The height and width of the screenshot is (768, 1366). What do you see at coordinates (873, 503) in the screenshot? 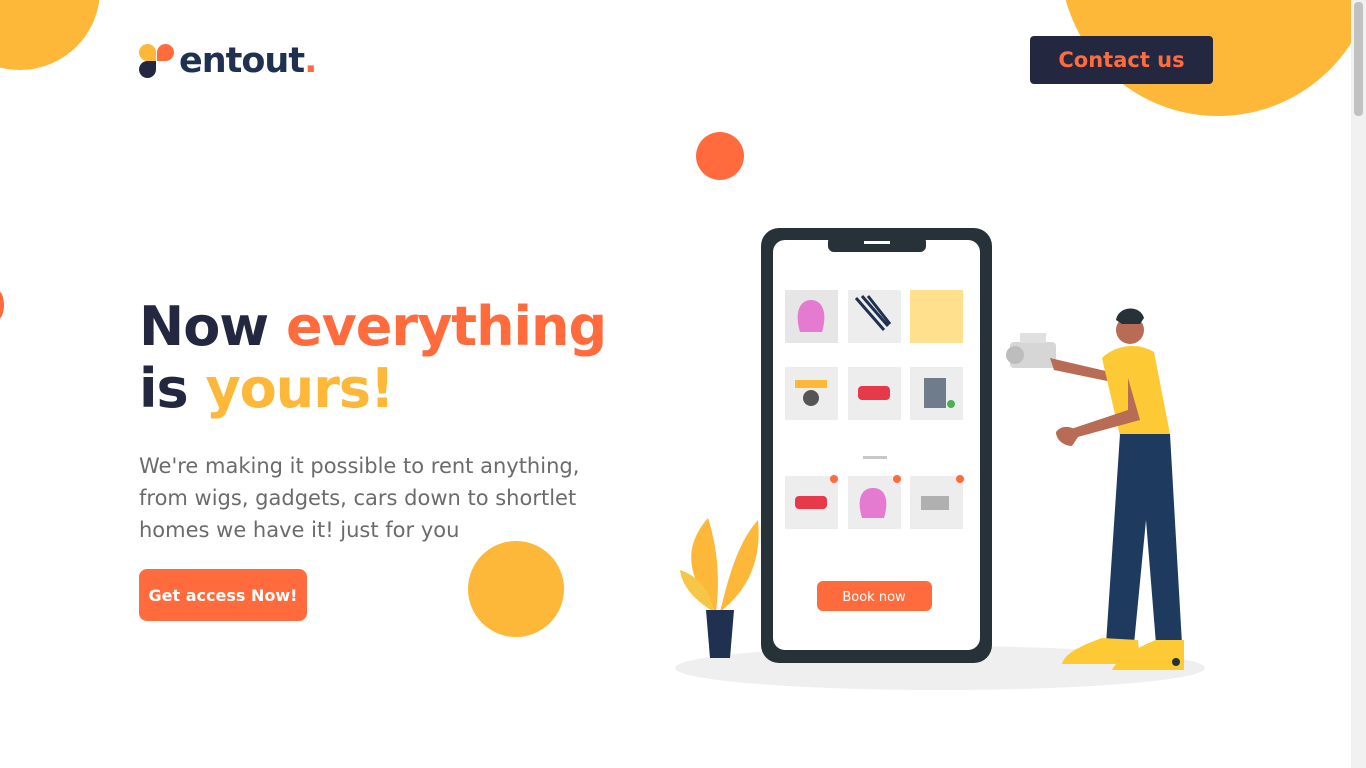
I see `wig-small-icon` at bounding box center [873, 503].